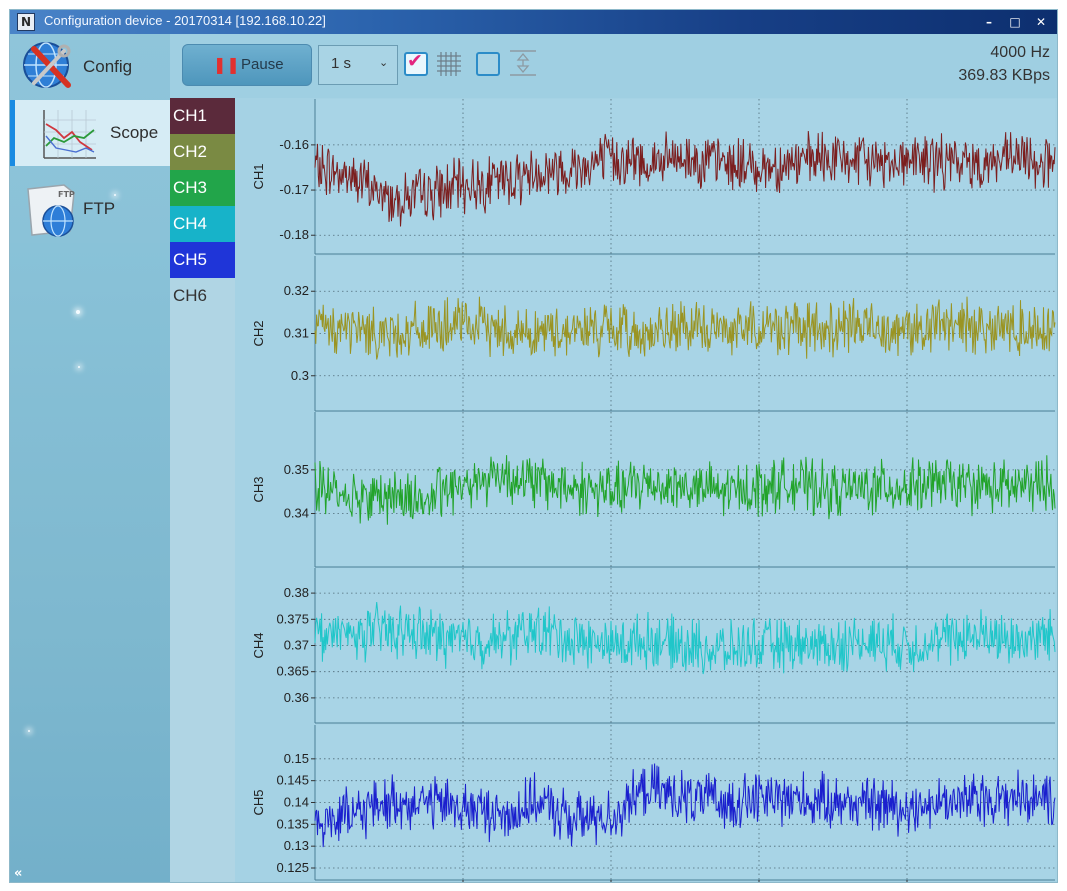 Image resolution: width=1067 pixels, height=891 pixels. What do you see at coordinates (258, 489) in the screenshot?
I see `y-axis-label-ch3: CH3` at bounding box center [258, 489].